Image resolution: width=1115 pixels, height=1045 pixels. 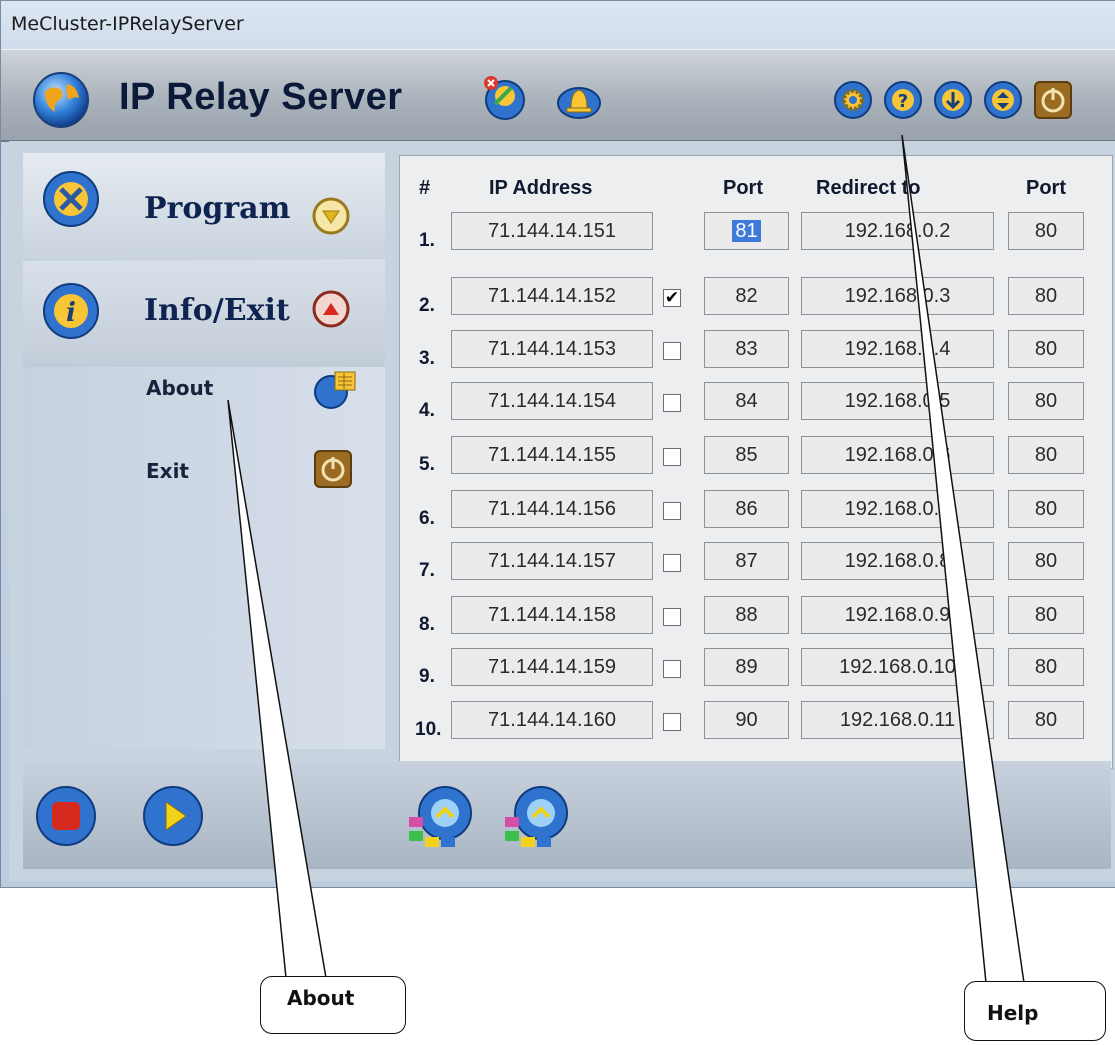 I want to click on help-callout-pointer, so click(x=963, y=559).